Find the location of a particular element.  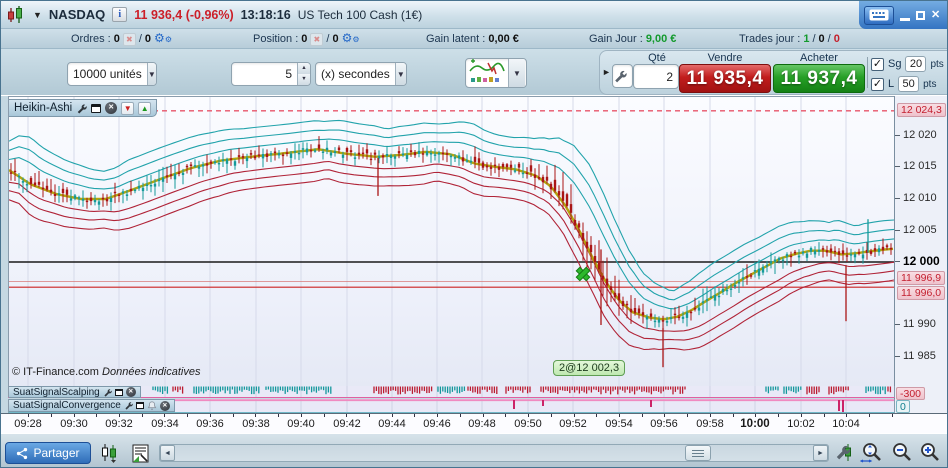

share-button: Partager is located at coordinates (48, 453).